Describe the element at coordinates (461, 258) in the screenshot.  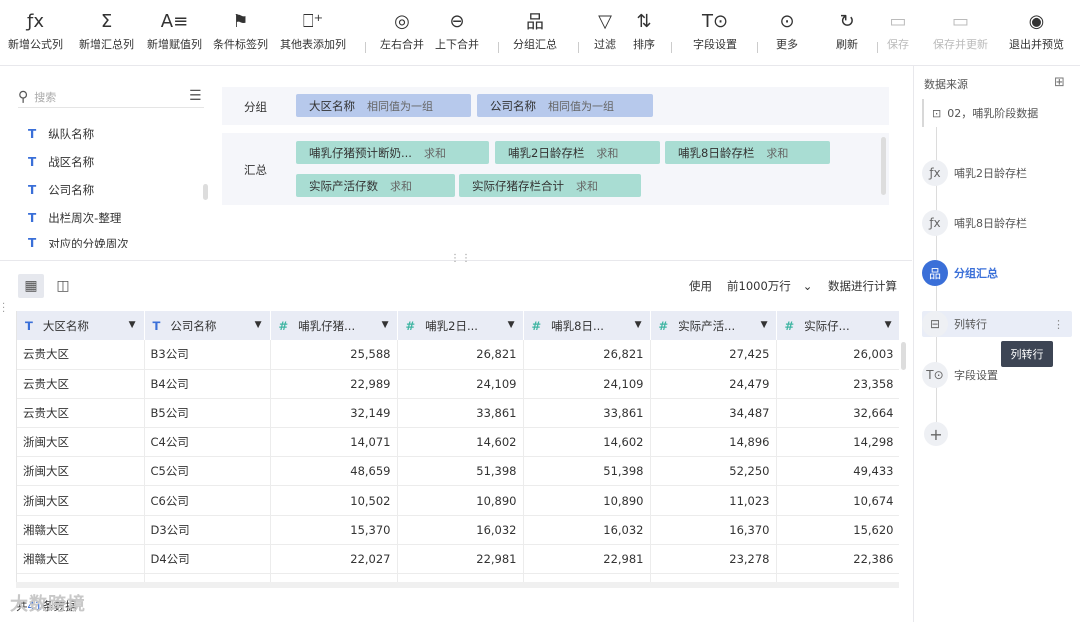
I see `resize-handle: ⋮⋮` at that location.